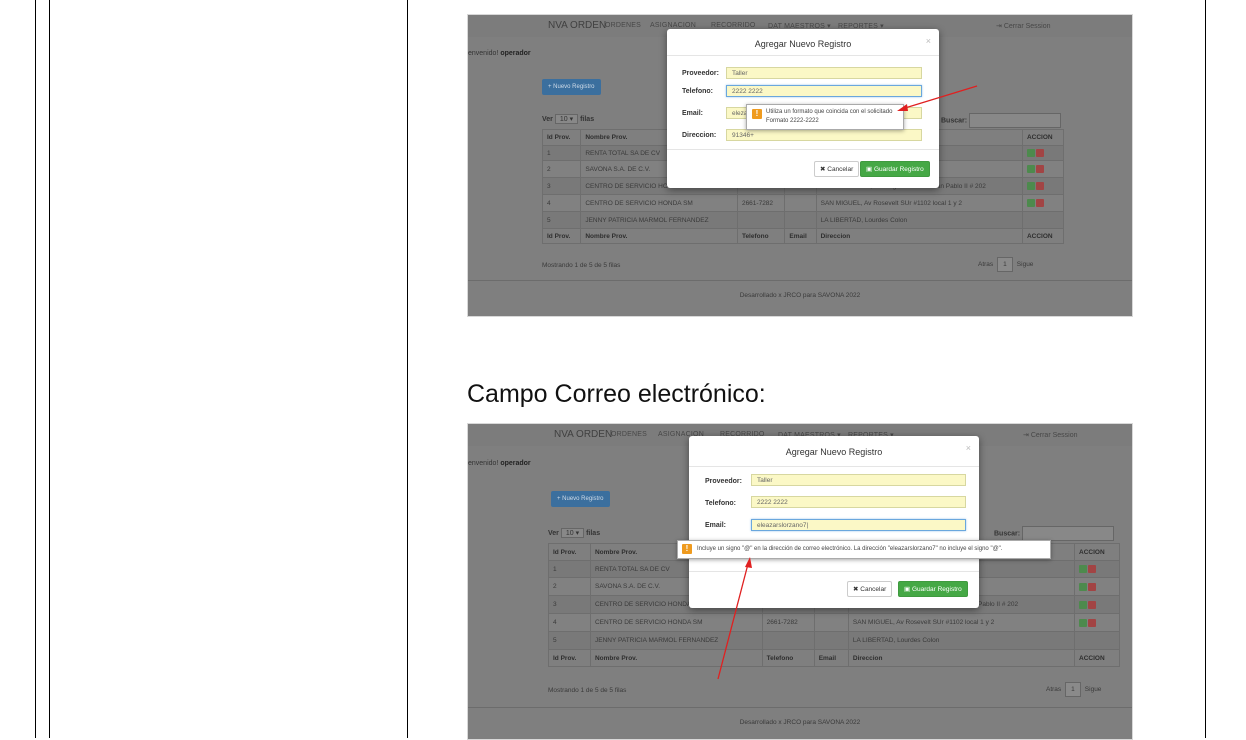  I want to click on section-caption: Campo Correo electrónico:, so click(616, 394).